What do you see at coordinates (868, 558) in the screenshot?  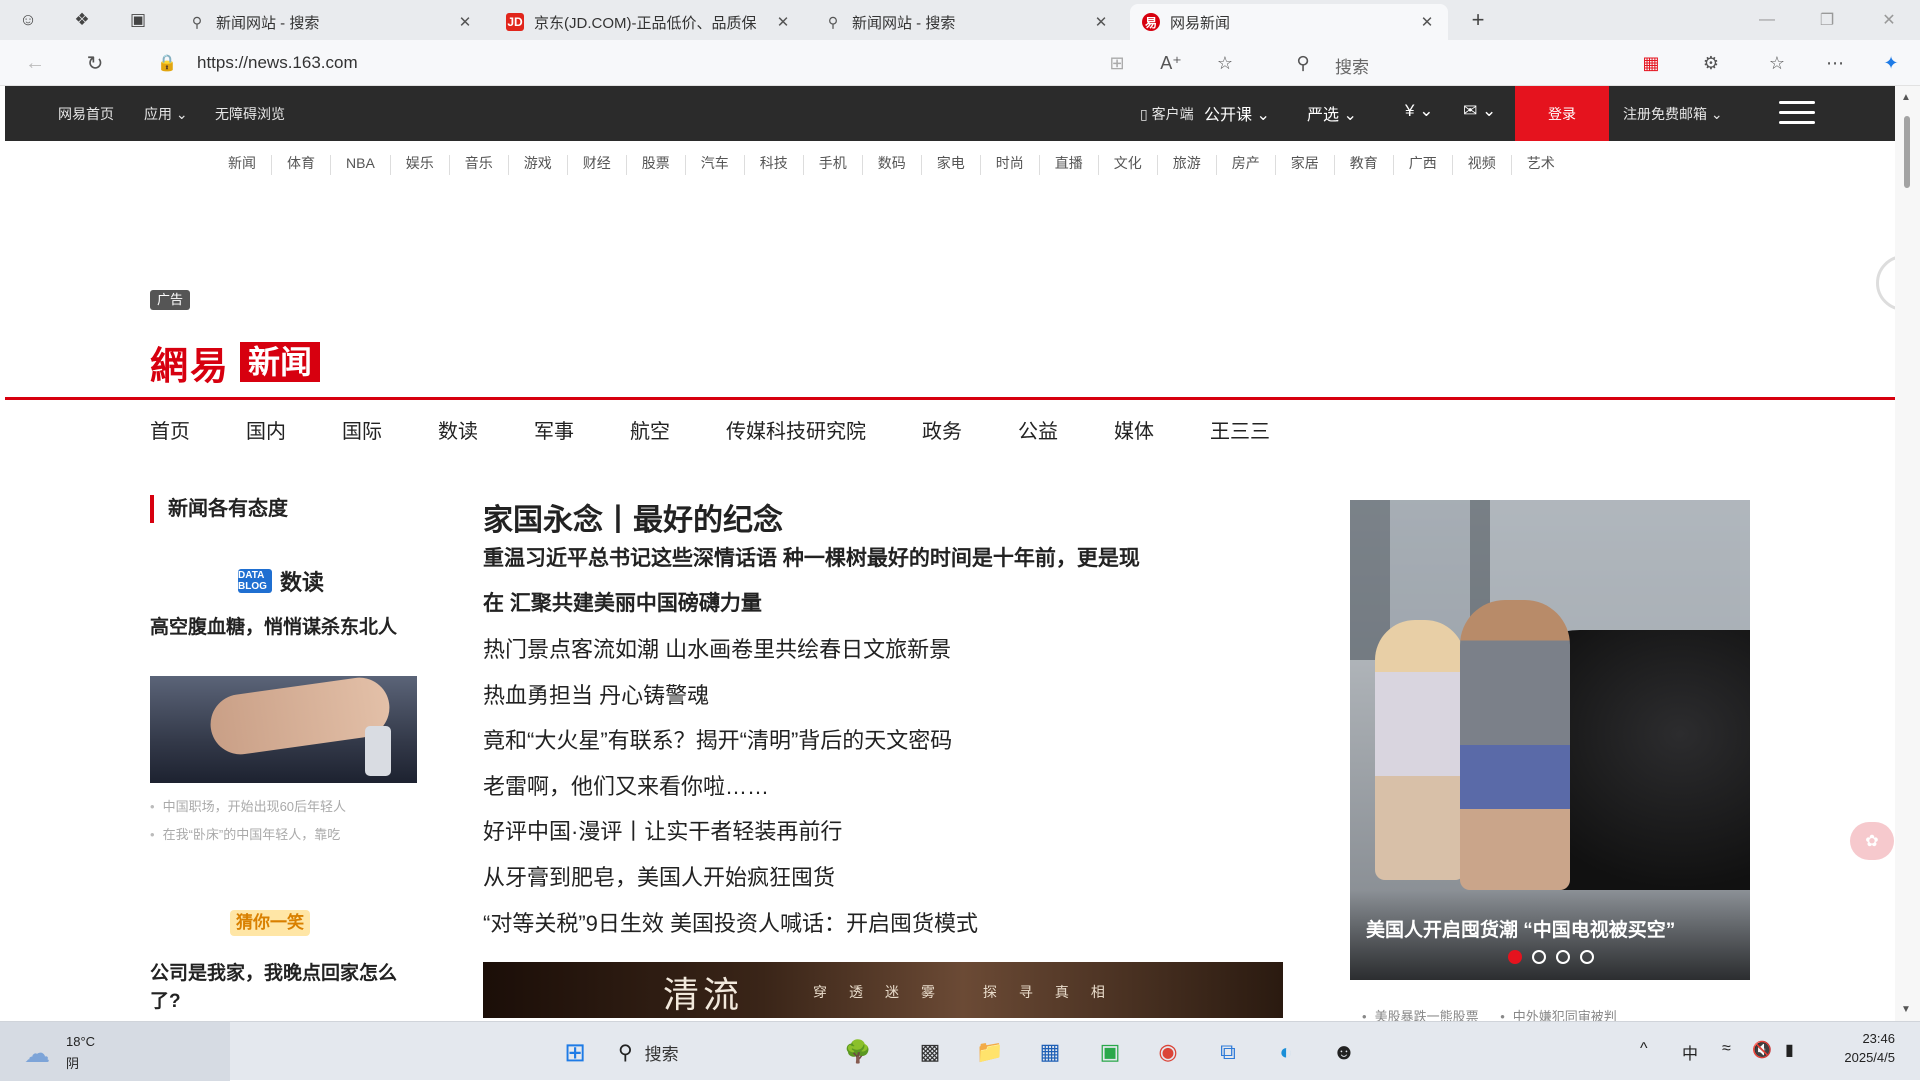 I see `sub-headline: 重温习近平总书记这些深情话语 种一棵树最好的时间是十年前，更是现` at bounding box center [868, 558].